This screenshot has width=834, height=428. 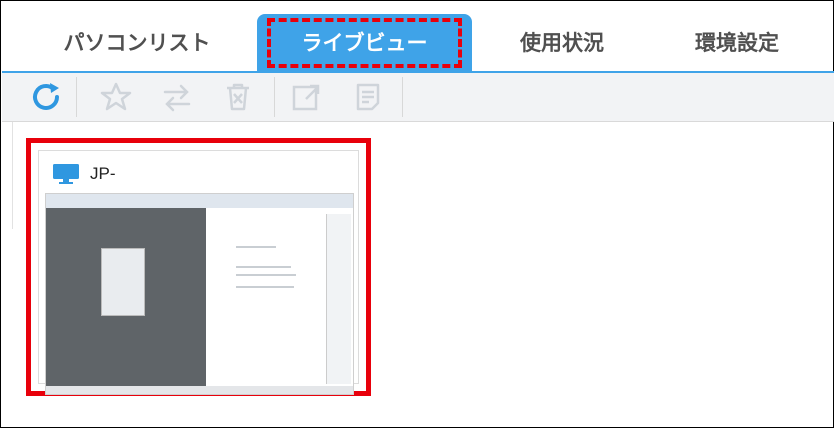 What do you see at coordinates (199, 390) in the screenshot?
I see `thumbnail-taskbar` at bounding box center [199, 390].